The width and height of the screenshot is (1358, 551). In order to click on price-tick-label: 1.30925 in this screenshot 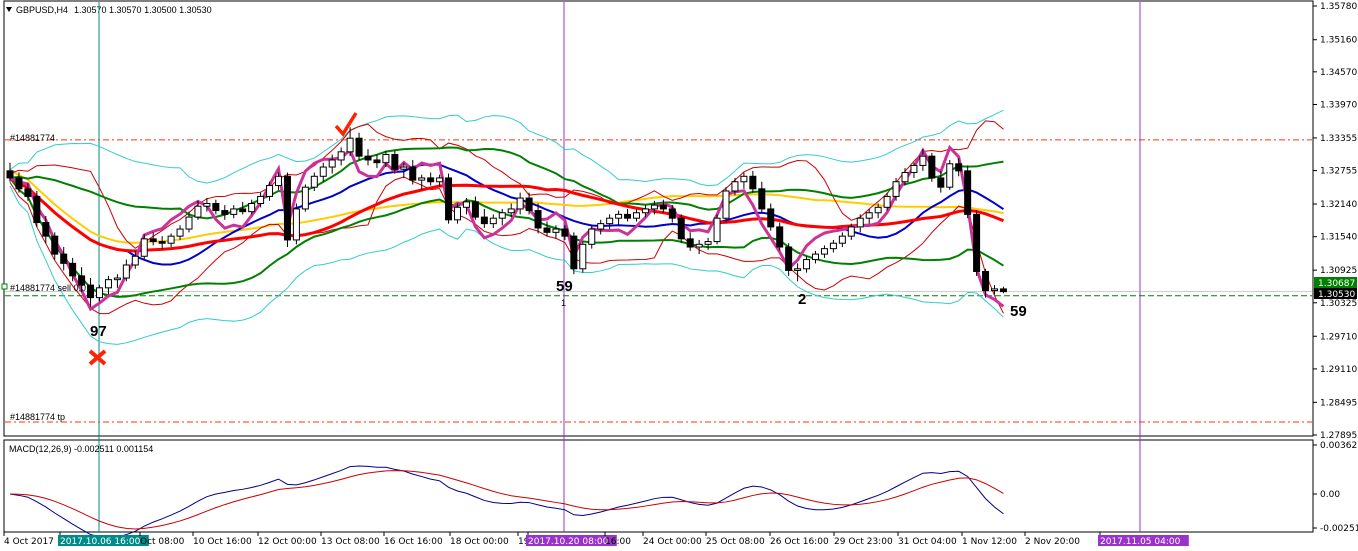, I will do `click(1338, 271)`.